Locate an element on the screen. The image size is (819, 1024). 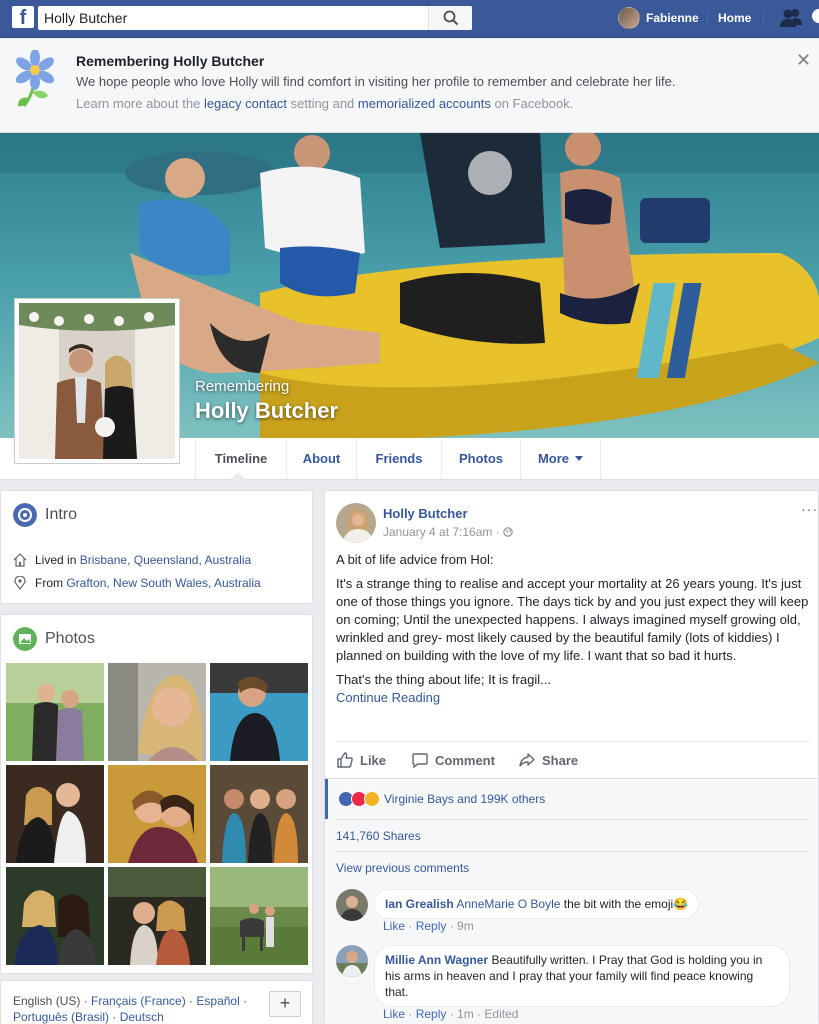
search-button is located at coordinates (450, 18).